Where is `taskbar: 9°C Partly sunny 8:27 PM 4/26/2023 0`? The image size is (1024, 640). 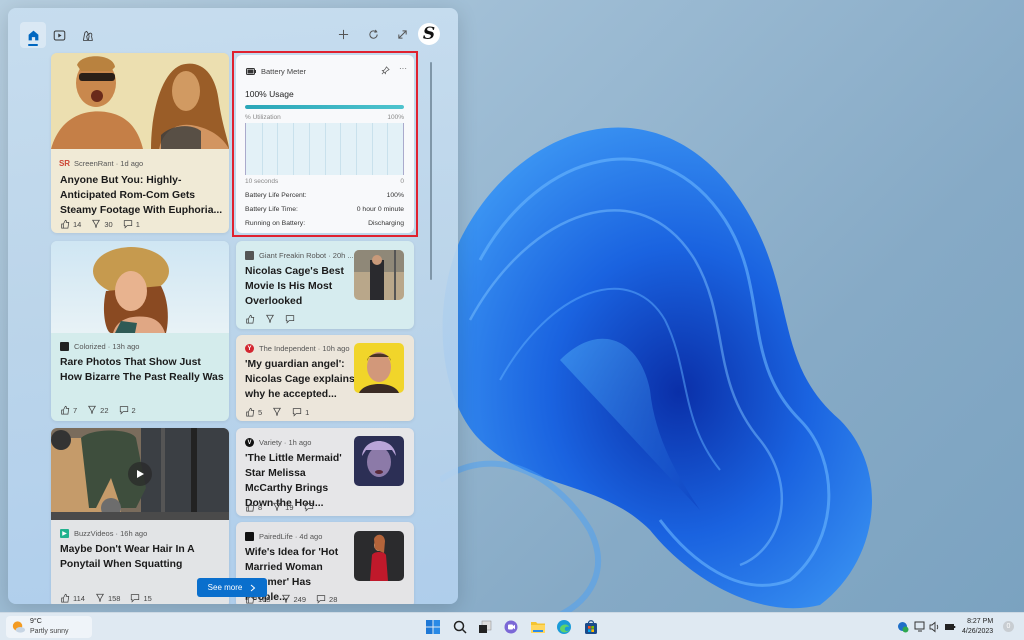 taskbar: 9°C Partly sunny 8:27 PM 4/26/2023 0 is located at coordinates (512, 626).